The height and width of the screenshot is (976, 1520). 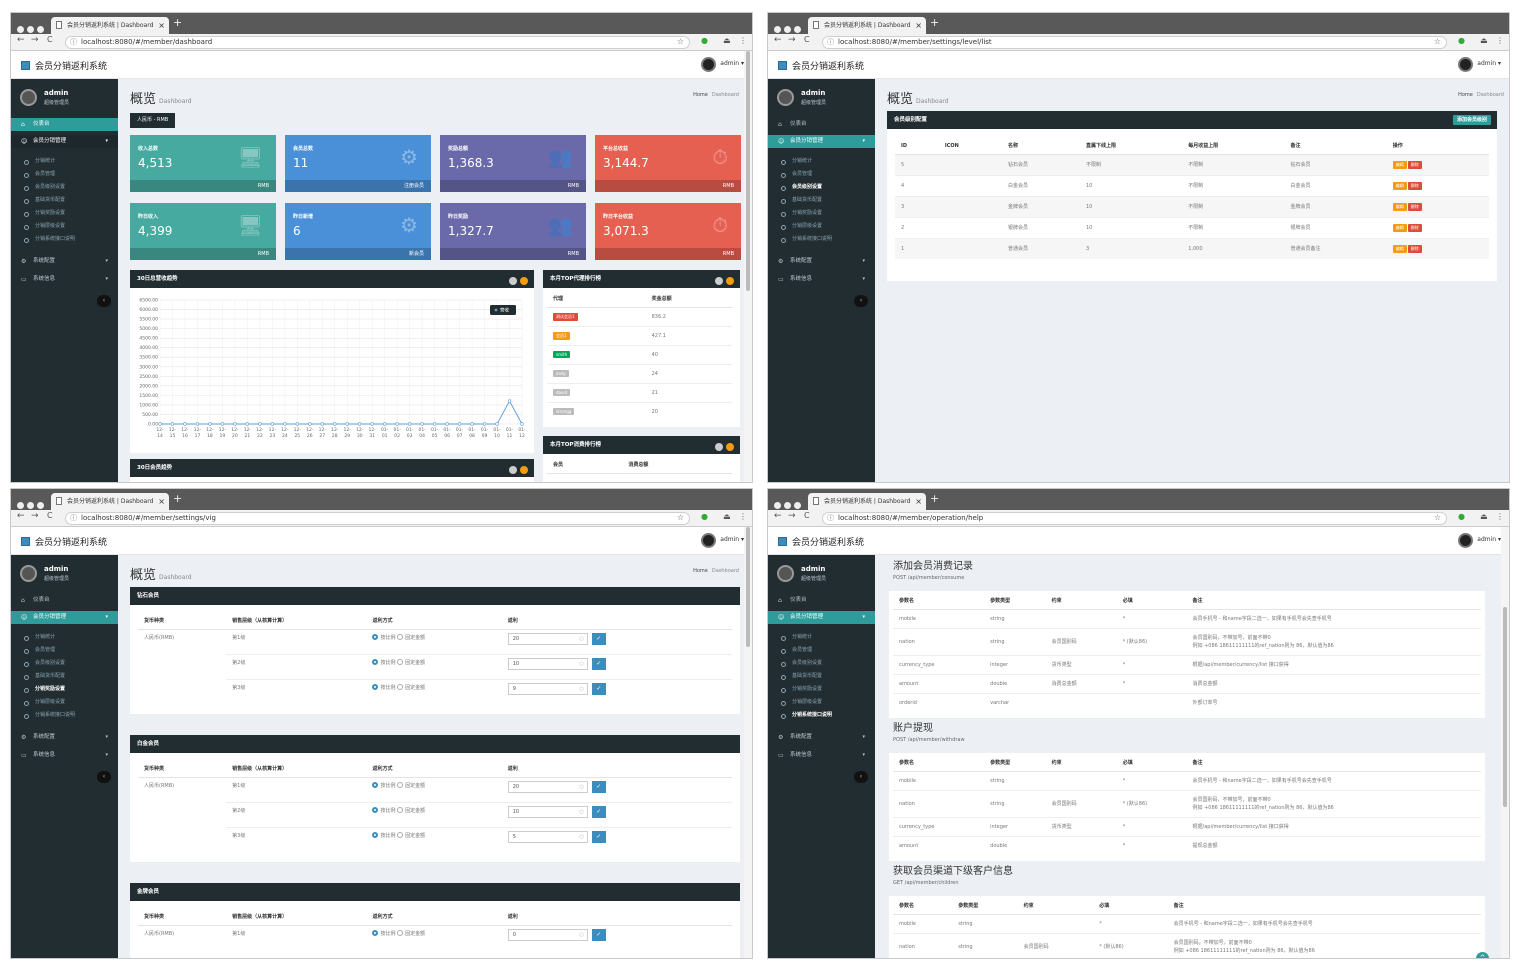 What do you see at coordinates (547, 786) in the screenshot?
I see `rebate-input: 20` at bounding box center [547, 786].